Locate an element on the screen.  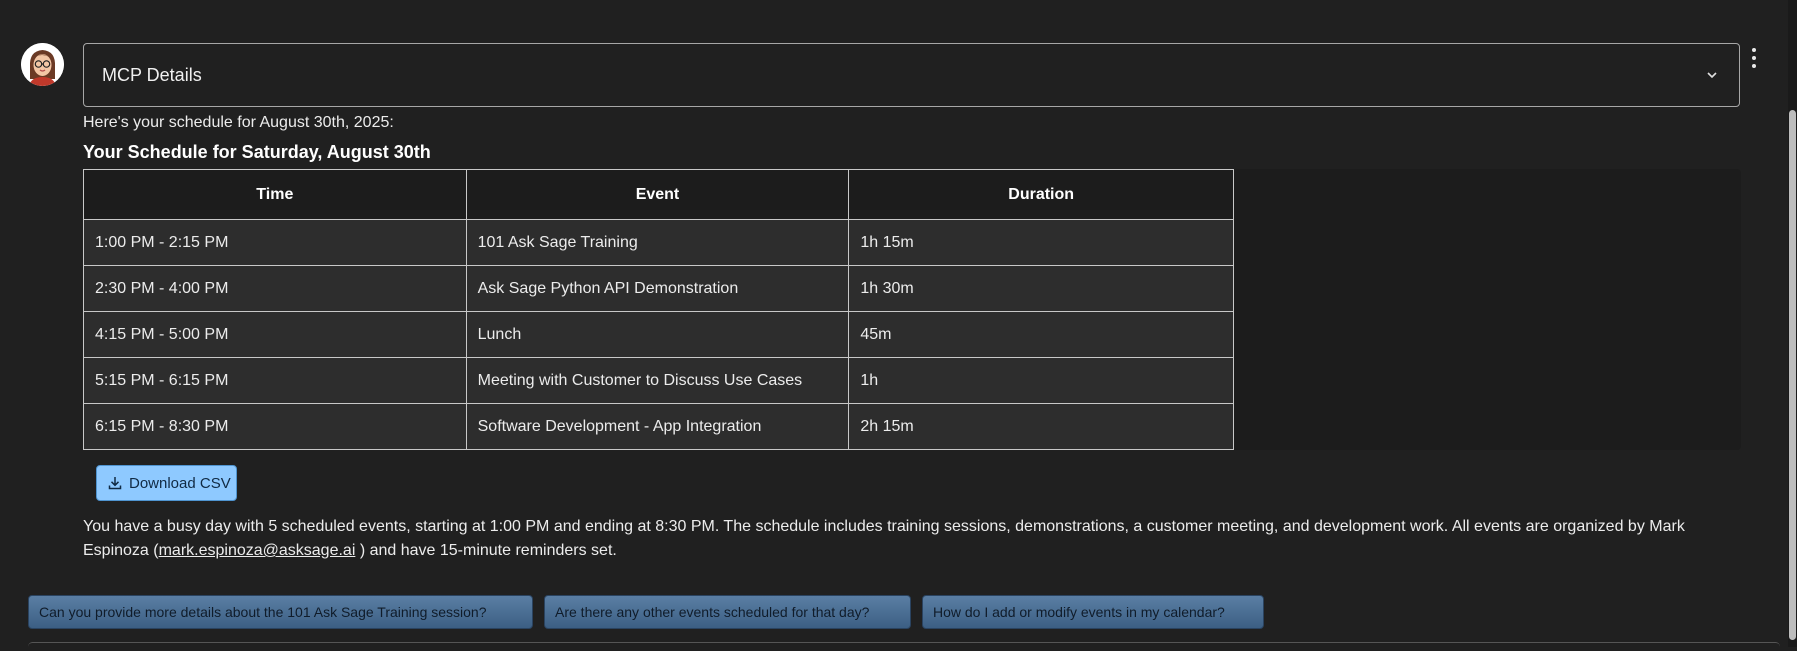
duration-cell: 2h 15m is located at coordinates (1041, 426).